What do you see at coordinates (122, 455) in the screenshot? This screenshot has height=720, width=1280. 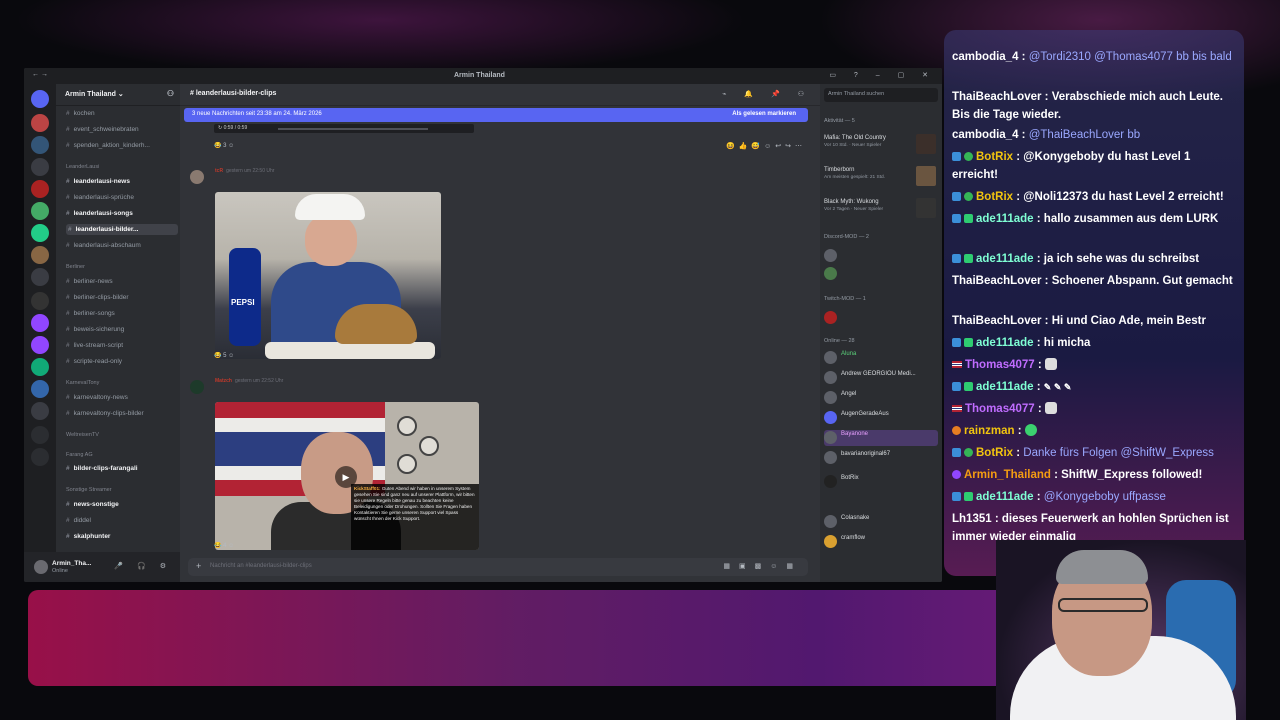 I see `category-farang: Farang AG` at bounding box center [122, 455].